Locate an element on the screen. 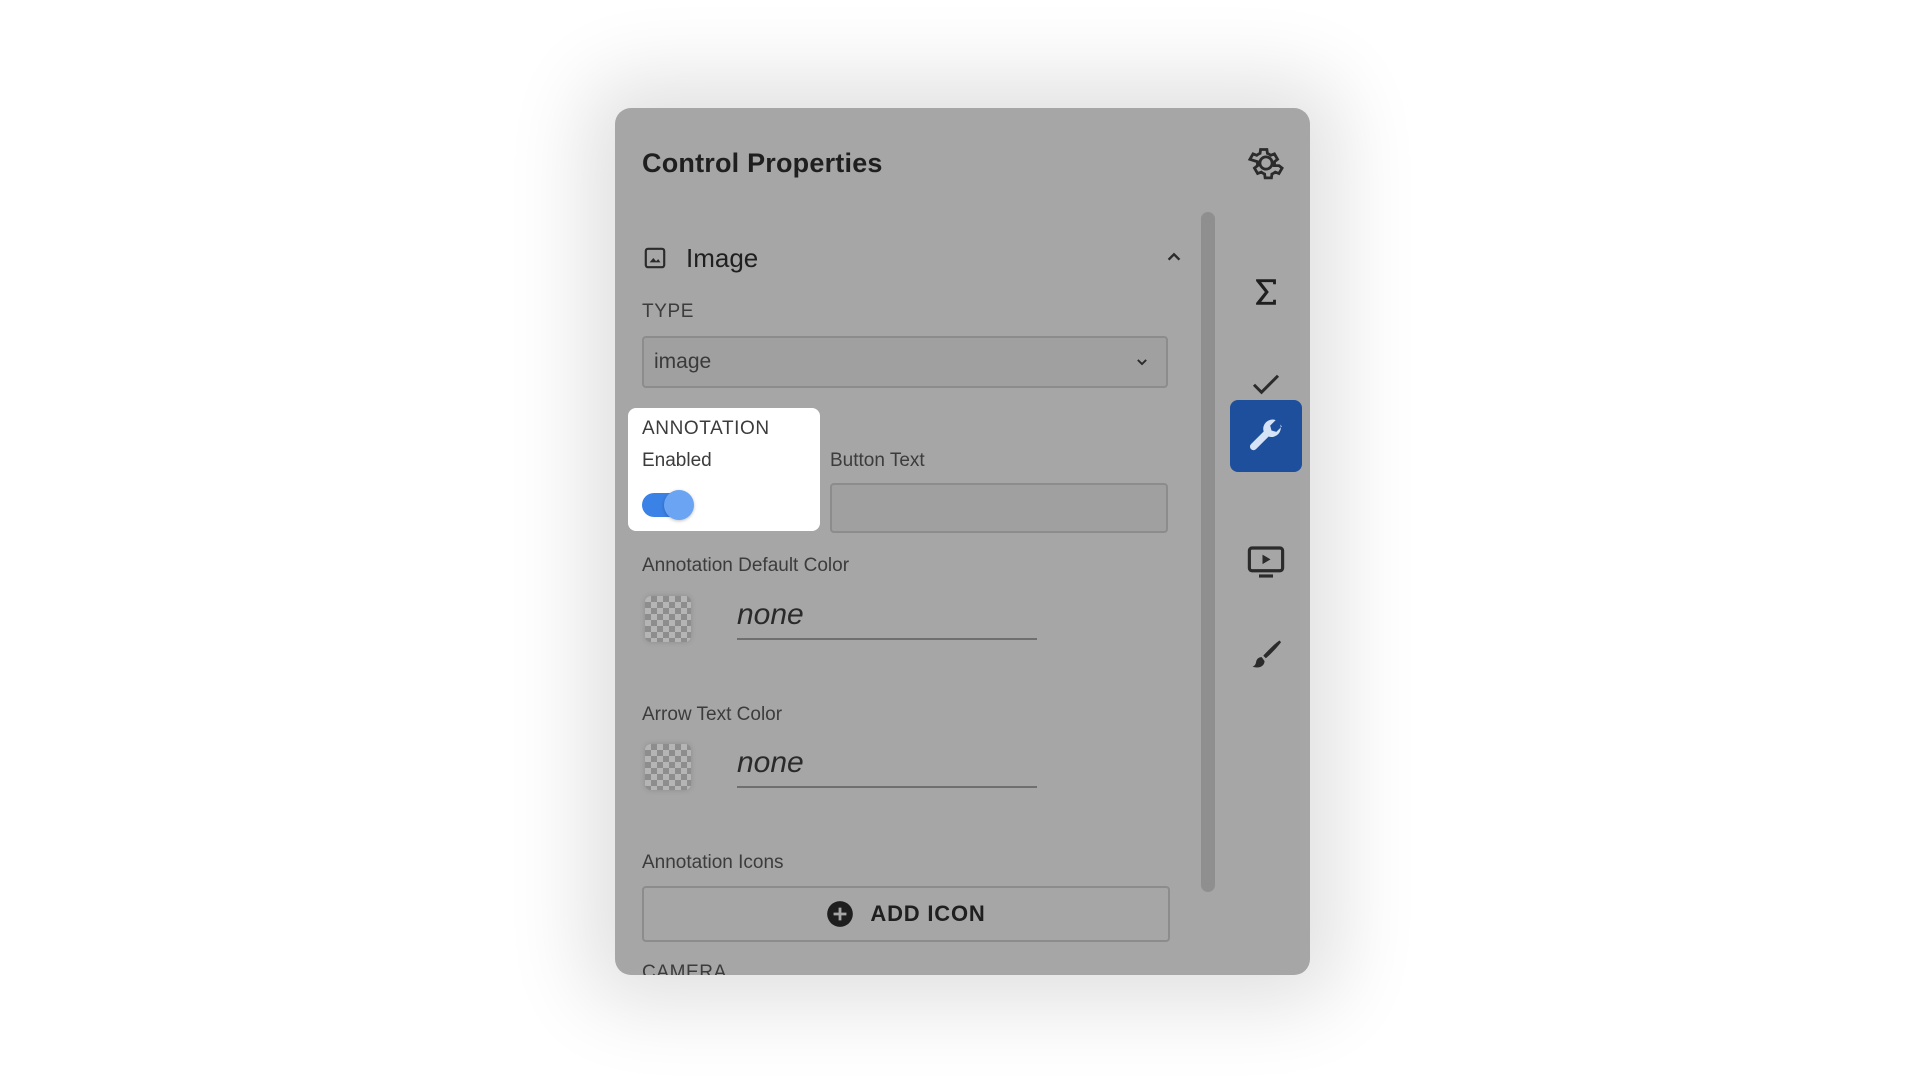 The width and height of the screenshot is (1920, 1080). annotation-default-color-swatch is located at coordinates (668, 619).